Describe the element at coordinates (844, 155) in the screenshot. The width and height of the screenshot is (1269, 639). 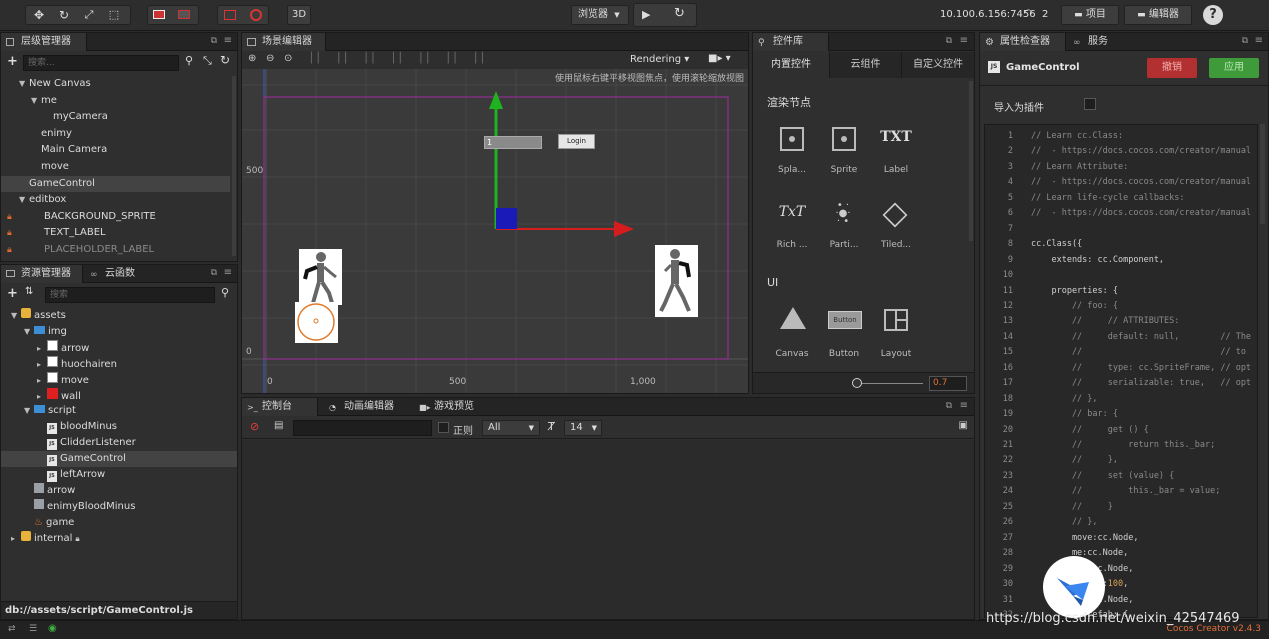
I see `widget-sprite: Sprite` at that location.